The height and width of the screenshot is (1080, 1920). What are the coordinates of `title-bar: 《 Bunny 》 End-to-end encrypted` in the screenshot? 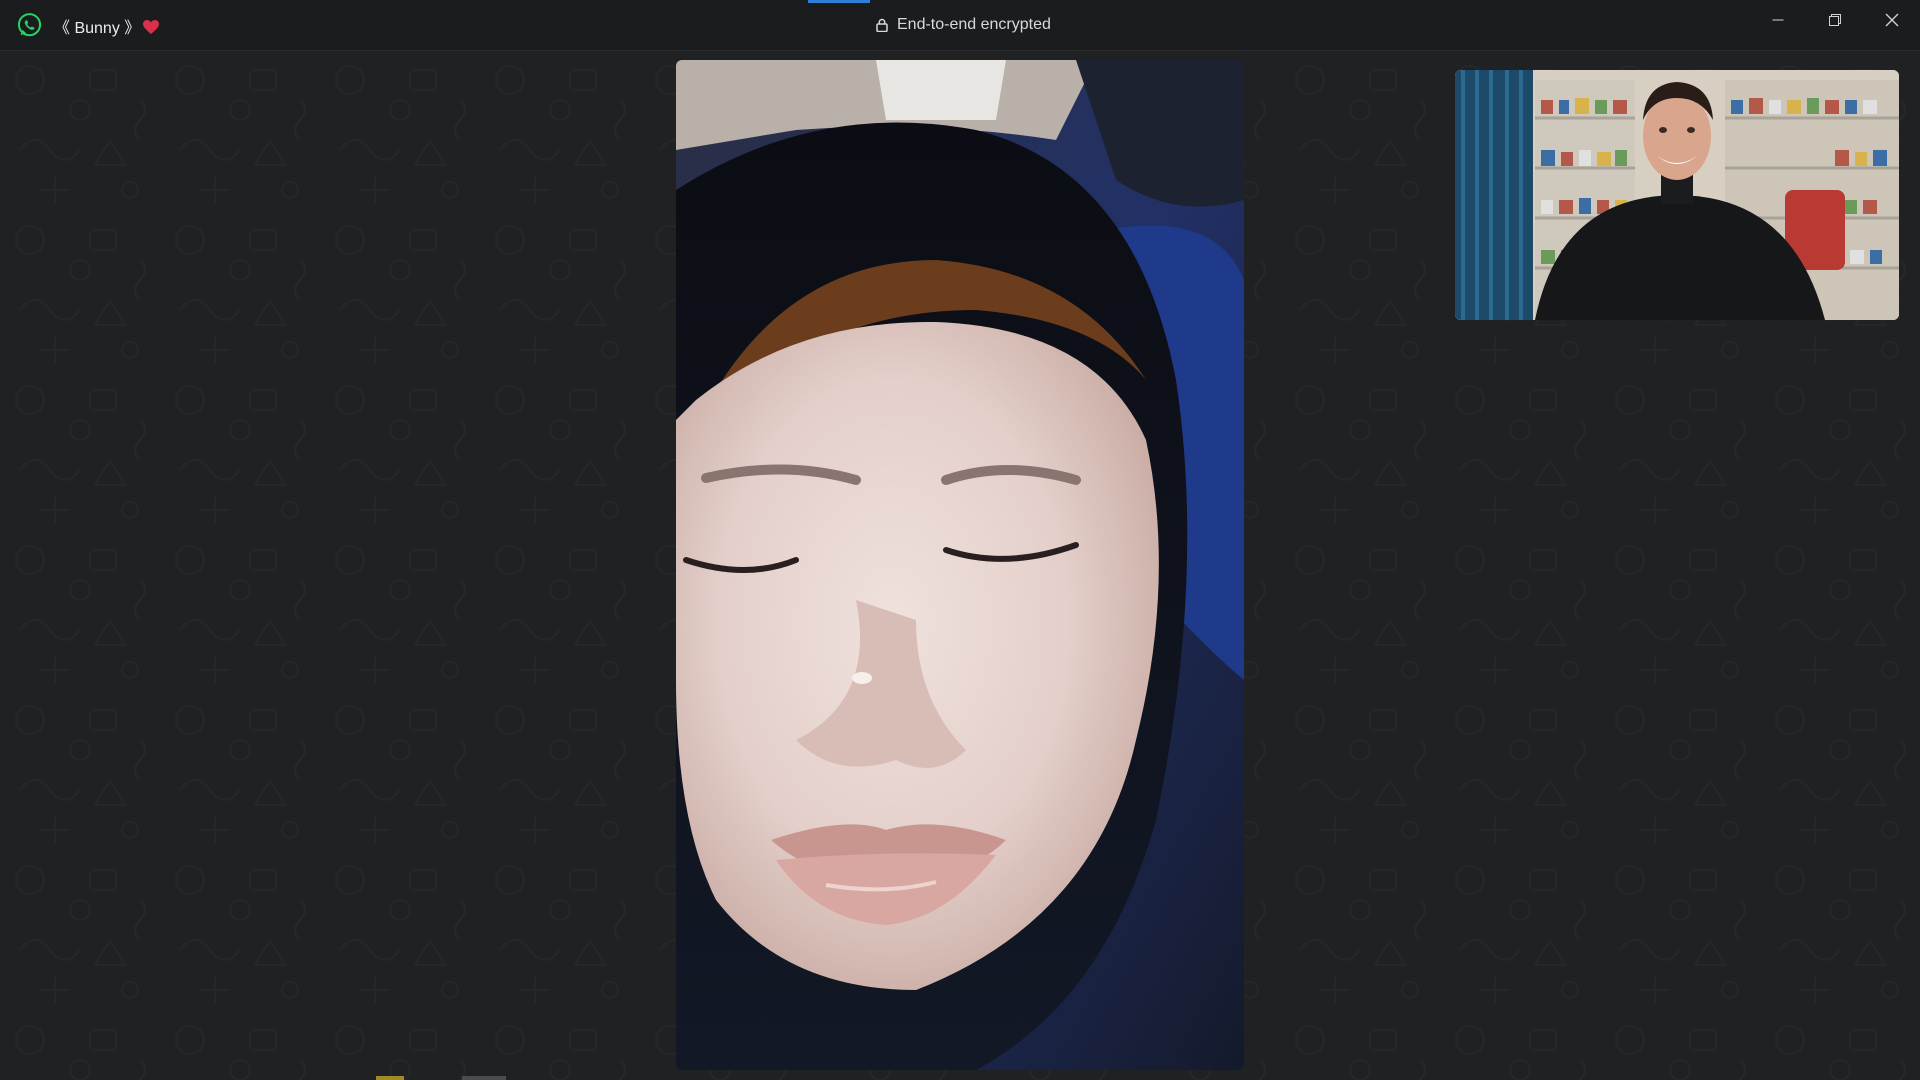 It's located at (960, 25).